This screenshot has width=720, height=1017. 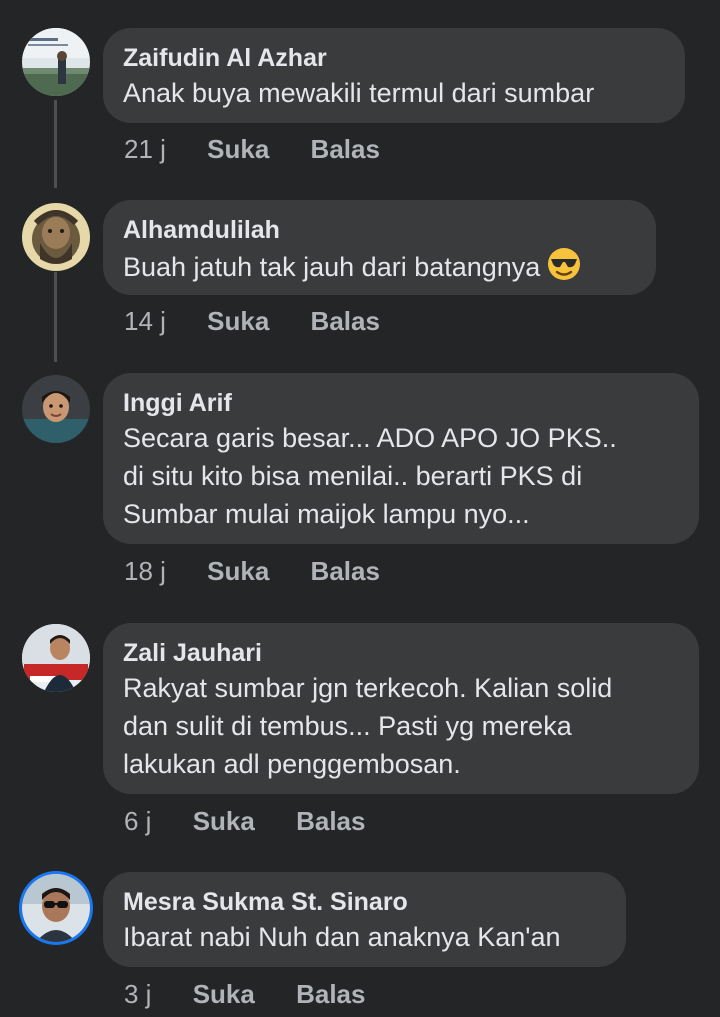 What do you see at coordinates (370, 438) in the screenshot?
I see `comment-text-line: Secara garis besar... ADO APO JO PKS..` at bounding box center [370, 438].